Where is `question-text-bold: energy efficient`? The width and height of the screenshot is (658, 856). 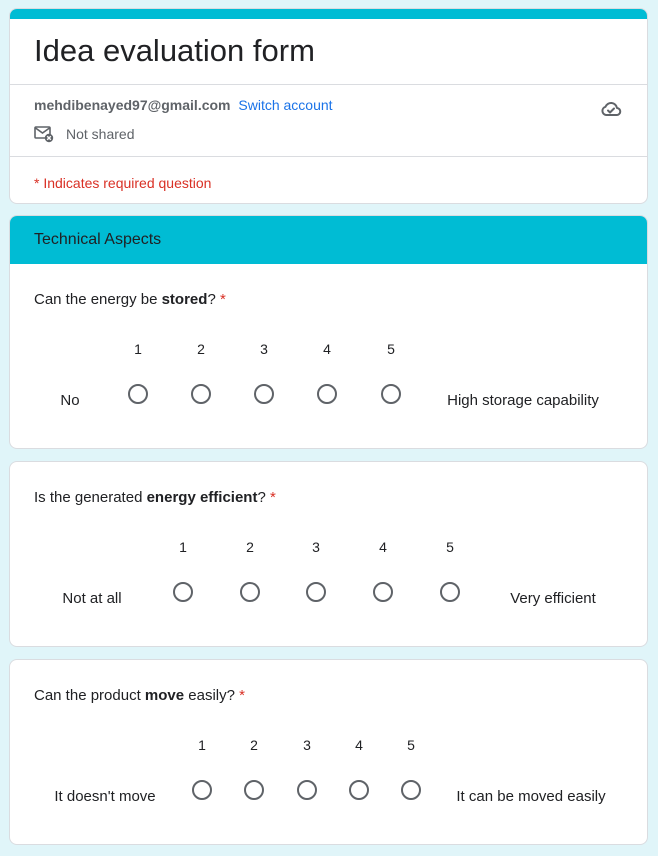 question-text-bold: energy efficient is located at coordinates (202, 497).